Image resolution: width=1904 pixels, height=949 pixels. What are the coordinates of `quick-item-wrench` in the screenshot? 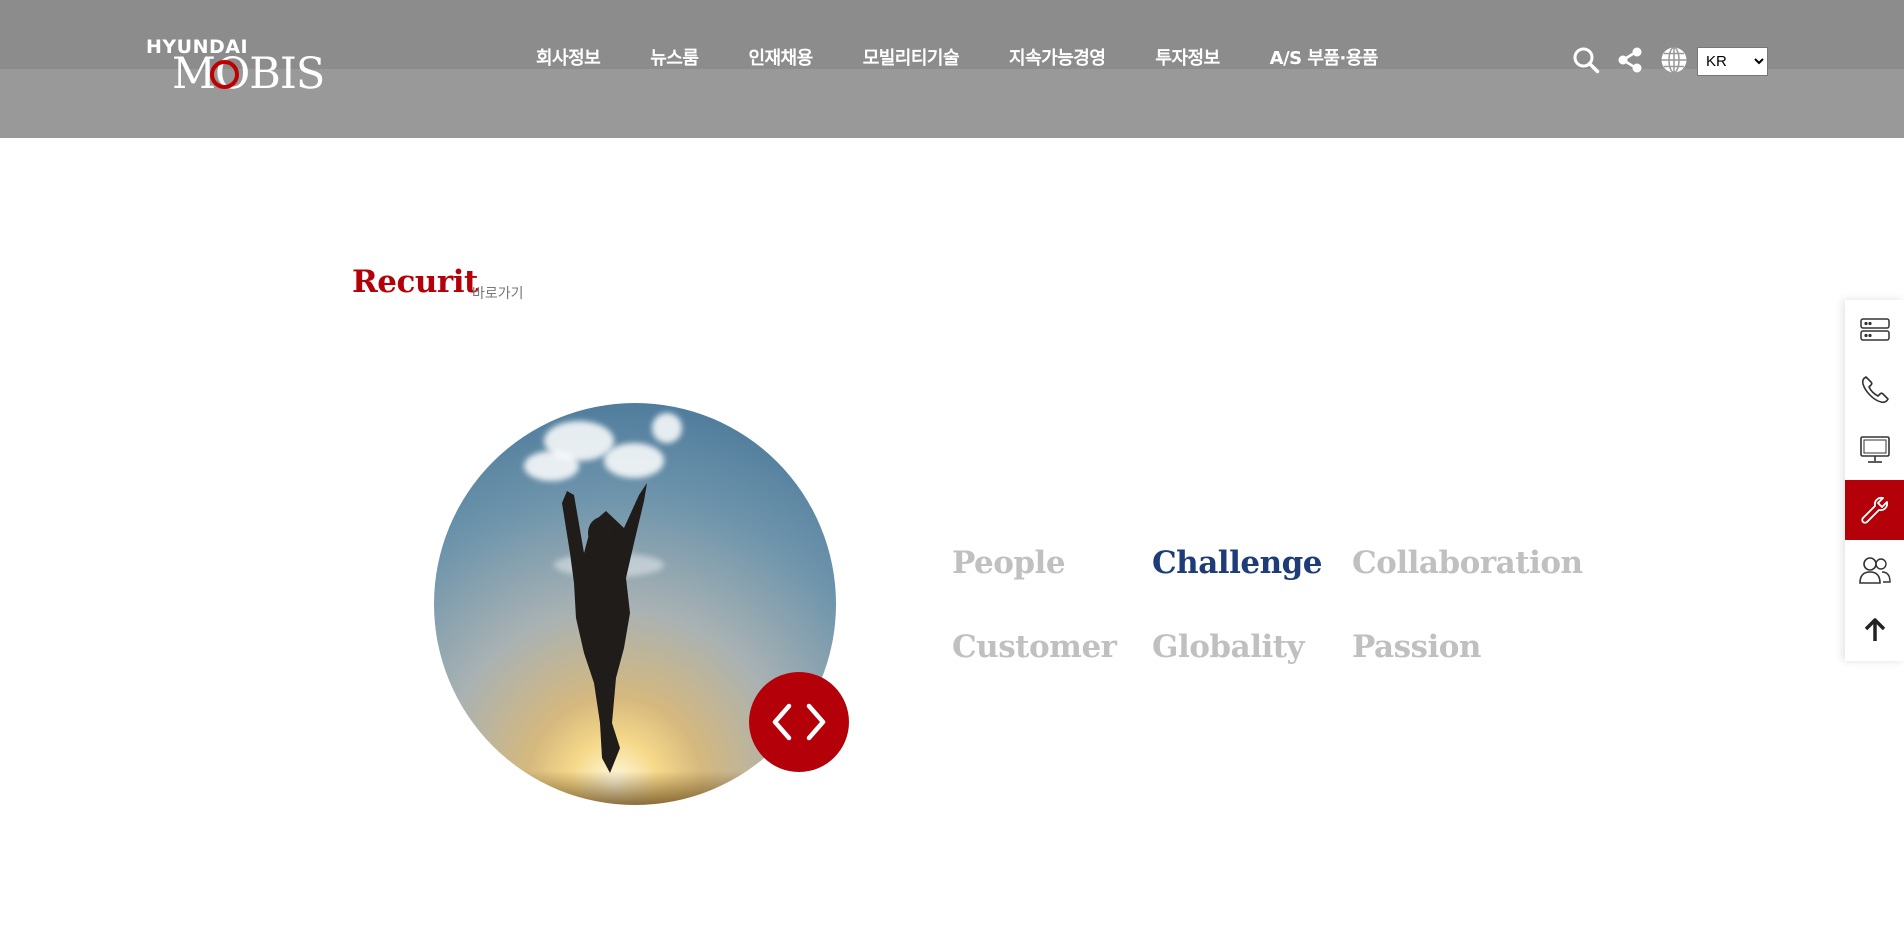 It's located at (1874, 510).